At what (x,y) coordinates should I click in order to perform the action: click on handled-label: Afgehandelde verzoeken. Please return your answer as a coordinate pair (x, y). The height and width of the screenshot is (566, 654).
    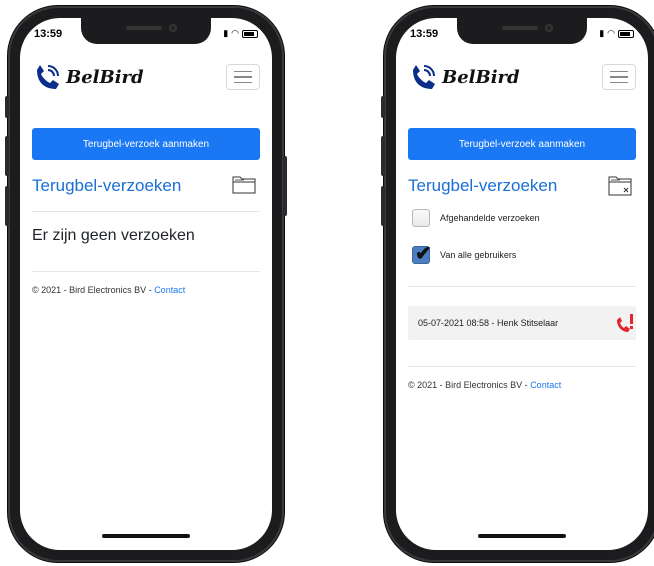
    Looking at the image, I should click on (490, 218).